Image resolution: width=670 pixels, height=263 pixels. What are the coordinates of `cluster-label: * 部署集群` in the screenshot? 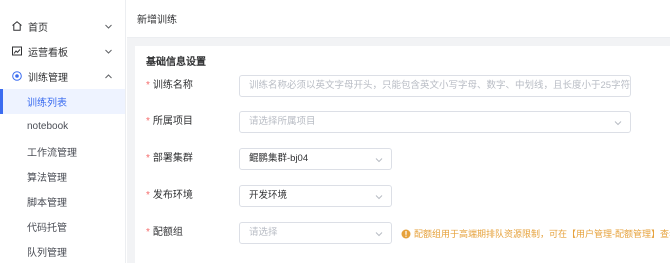 It's located at (169, 158).